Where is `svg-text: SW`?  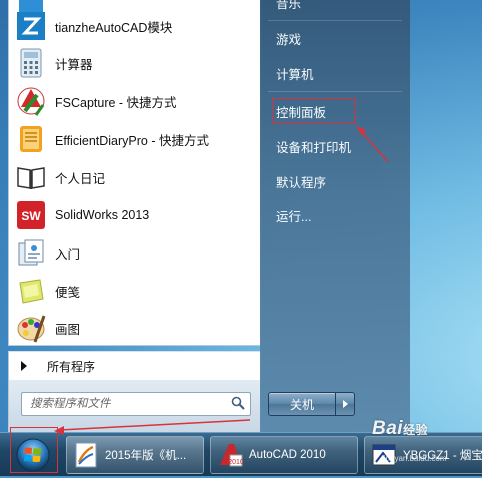
svg-text: SW is located at coordinates (31, 216).